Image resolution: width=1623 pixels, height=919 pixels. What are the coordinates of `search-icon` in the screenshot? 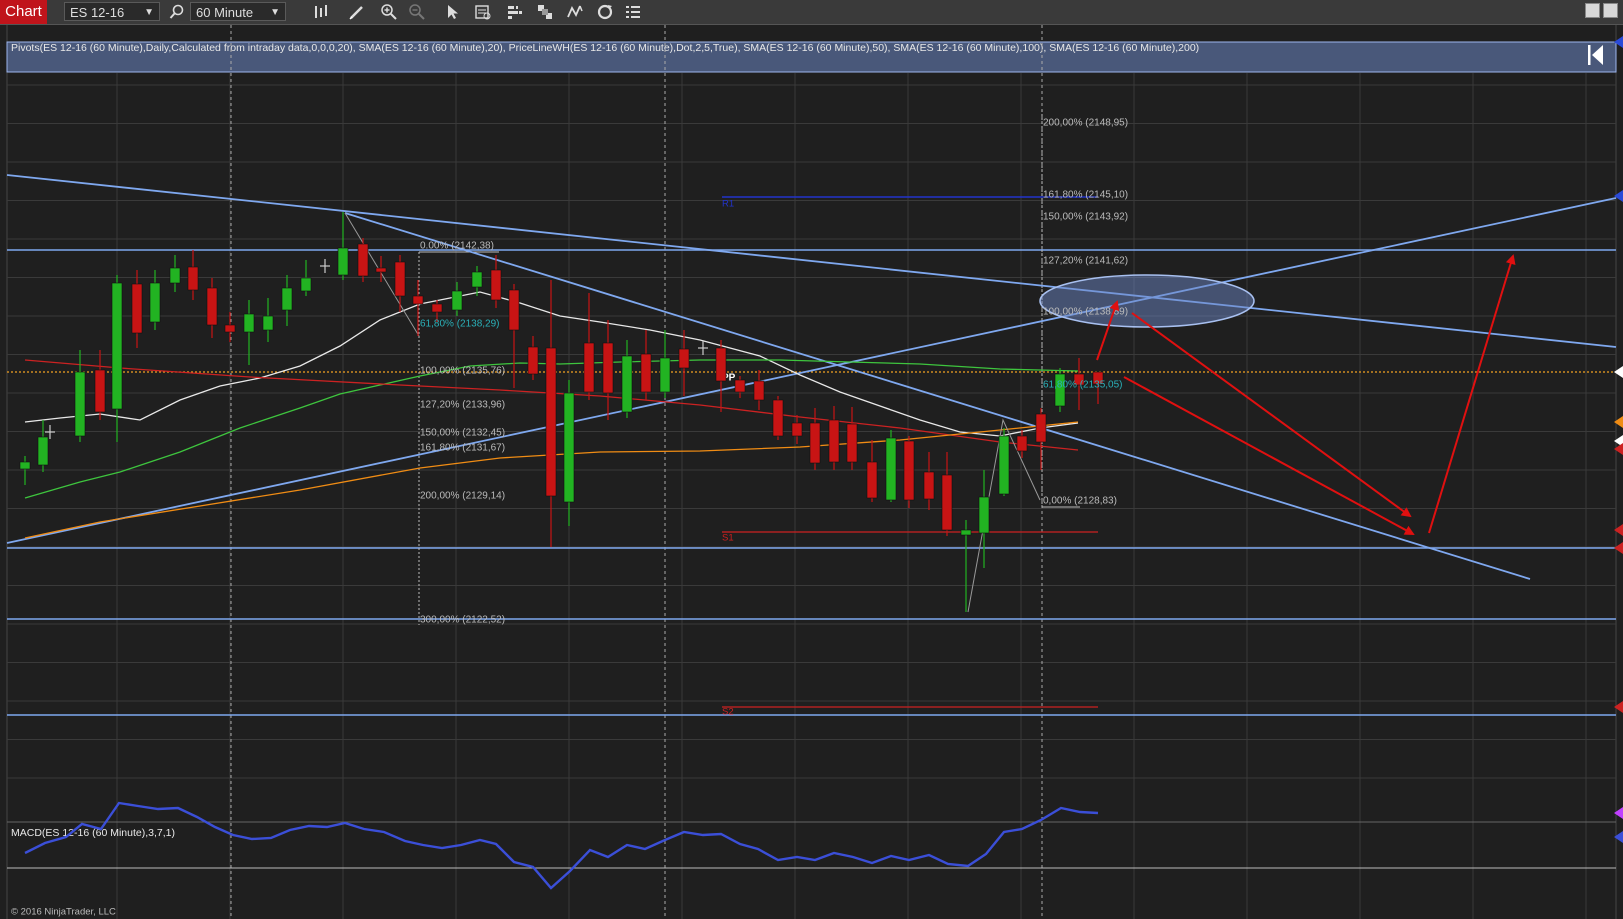 It's located at (177, 12).